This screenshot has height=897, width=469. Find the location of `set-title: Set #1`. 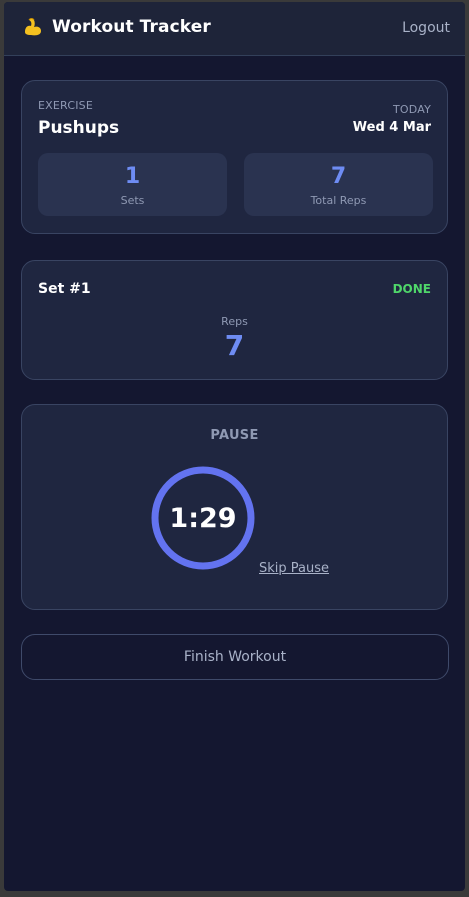

set-title: Set #1 is located at coordinates (64, 289).